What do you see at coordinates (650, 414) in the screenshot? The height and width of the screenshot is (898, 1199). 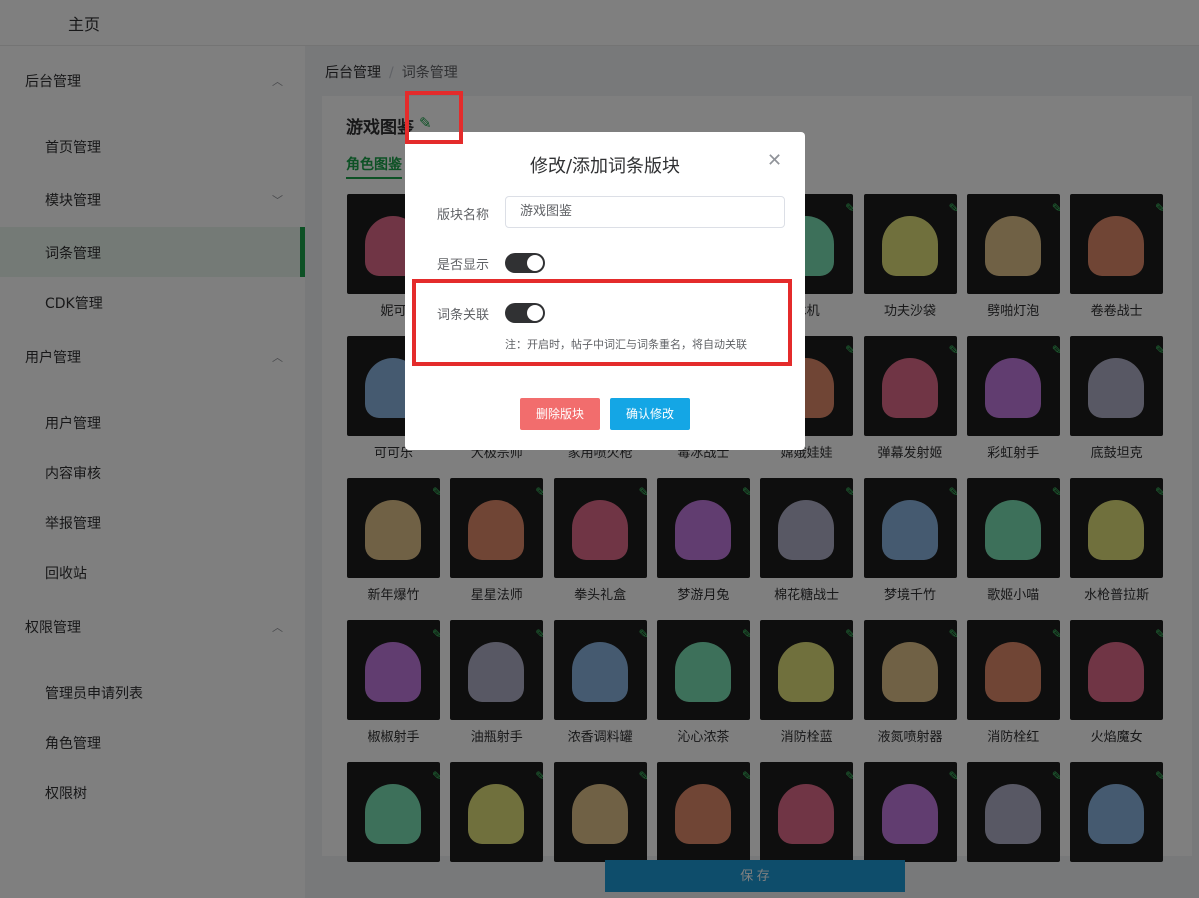 I see `confirm-edit-button: 确认修改` at bounding box center [650, 414].